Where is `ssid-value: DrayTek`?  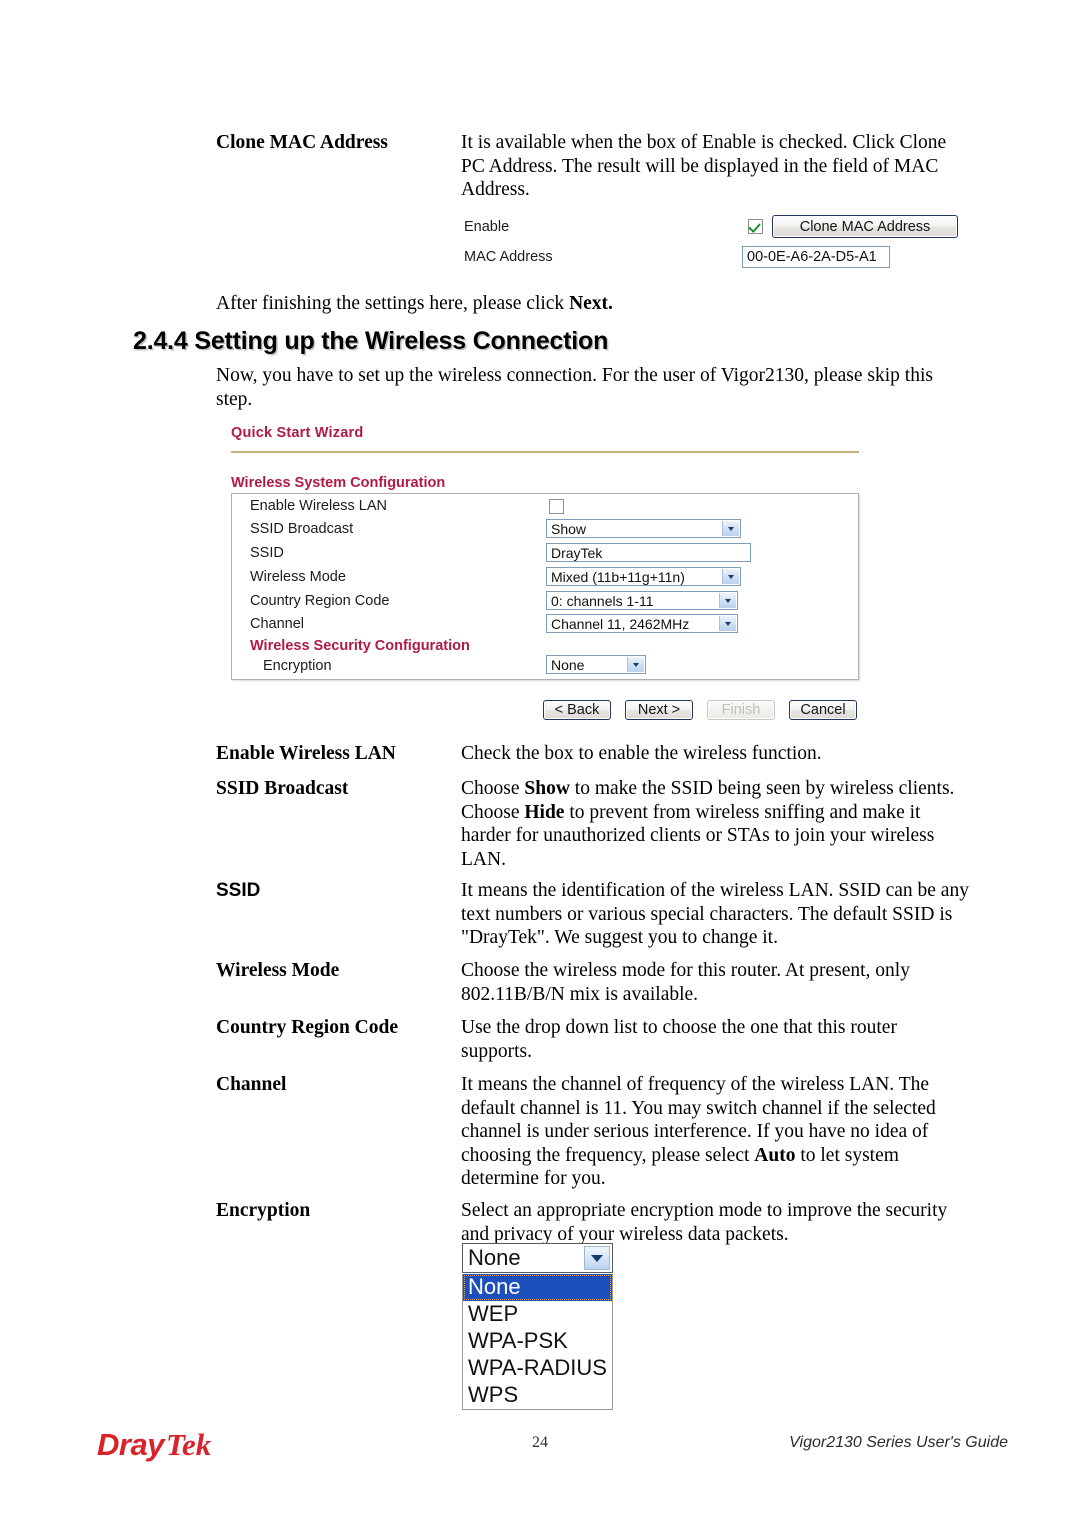 ssid-value: DrayTek is located at coordinates (577, 552).